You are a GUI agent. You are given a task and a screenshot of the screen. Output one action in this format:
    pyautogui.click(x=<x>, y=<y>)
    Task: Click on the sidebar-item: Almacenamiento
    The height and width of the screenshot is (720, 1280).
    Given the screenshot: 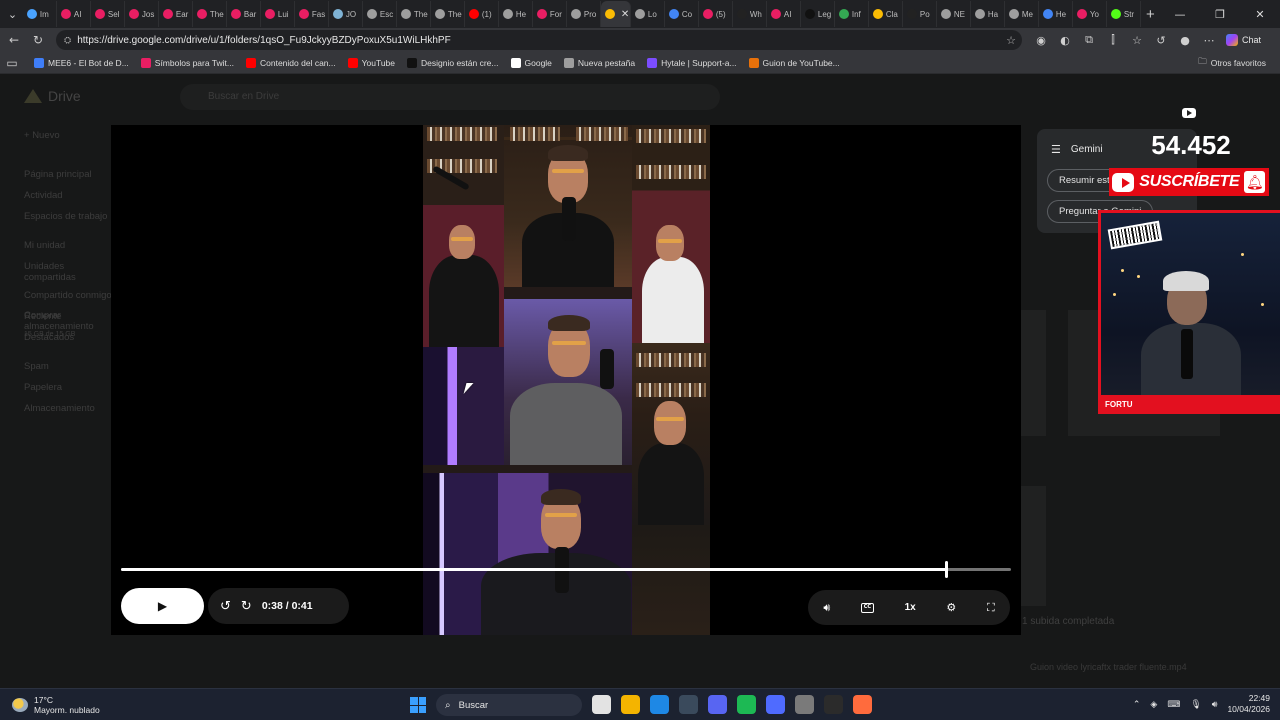 What is the action you would take?
    pyautogui.click(x=69, y=413)
    